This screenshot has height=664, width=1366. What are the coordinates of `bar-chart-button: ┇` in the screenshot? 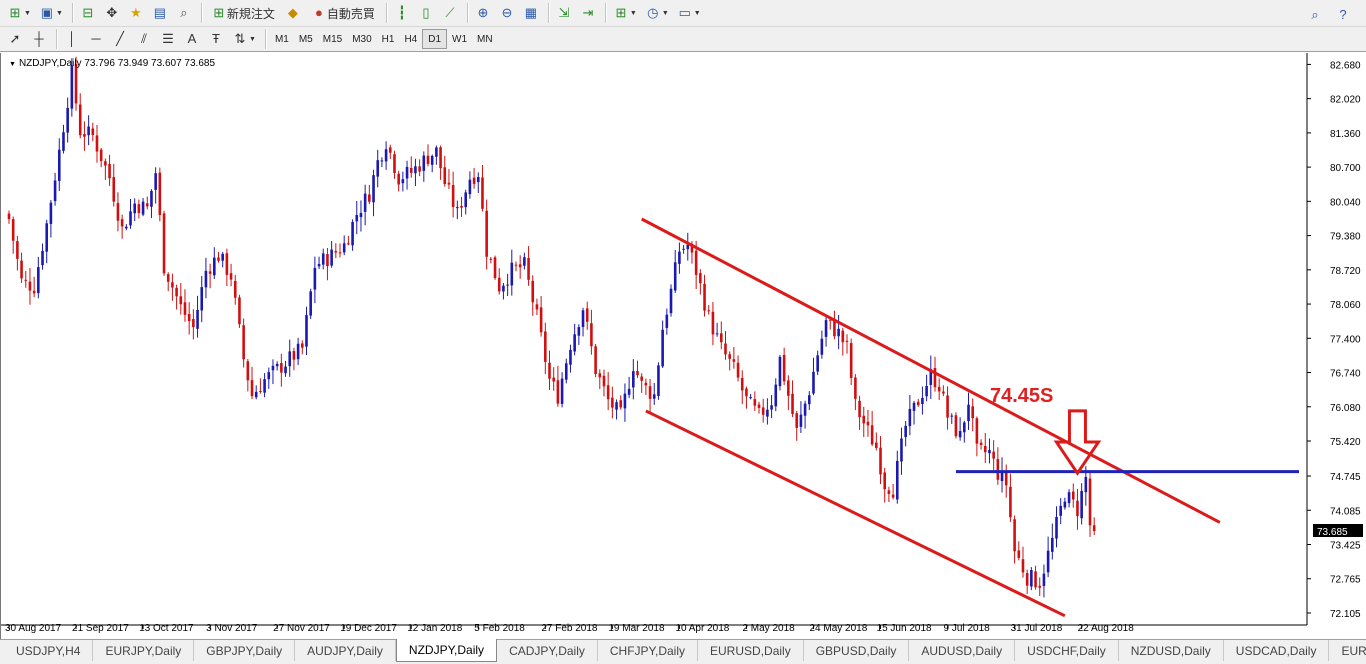 It's located at (402, 13).